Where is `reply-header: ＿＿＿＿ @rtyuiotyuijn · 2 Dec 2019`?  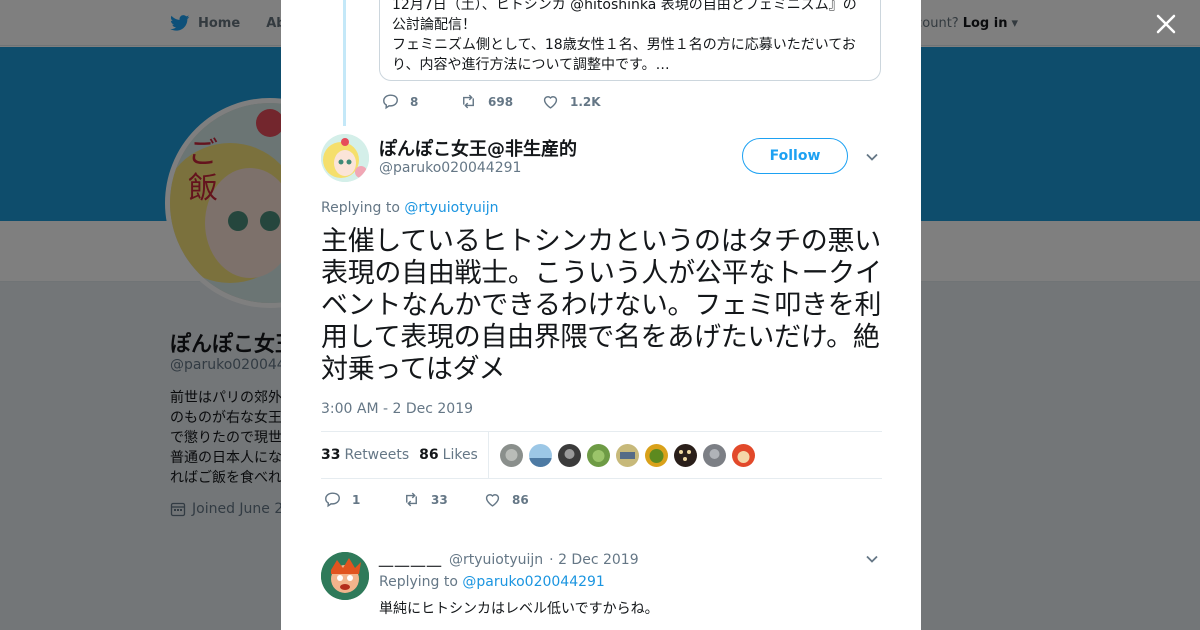
reply-header: ＿＿＿＿ @rtyuiotyuijn · 2 Dec 2019 is located at coordinates (509, 560).